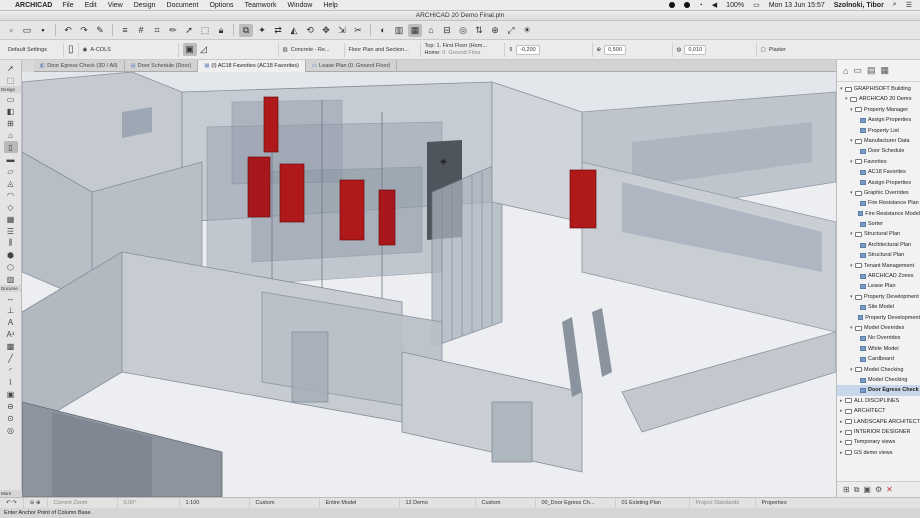 The width and height of the screenshot is (920, 518). Describe the element at coordinates (878, 266) in the screenshot. I see `tree-folder: ▾ Tenant Management` at that location.